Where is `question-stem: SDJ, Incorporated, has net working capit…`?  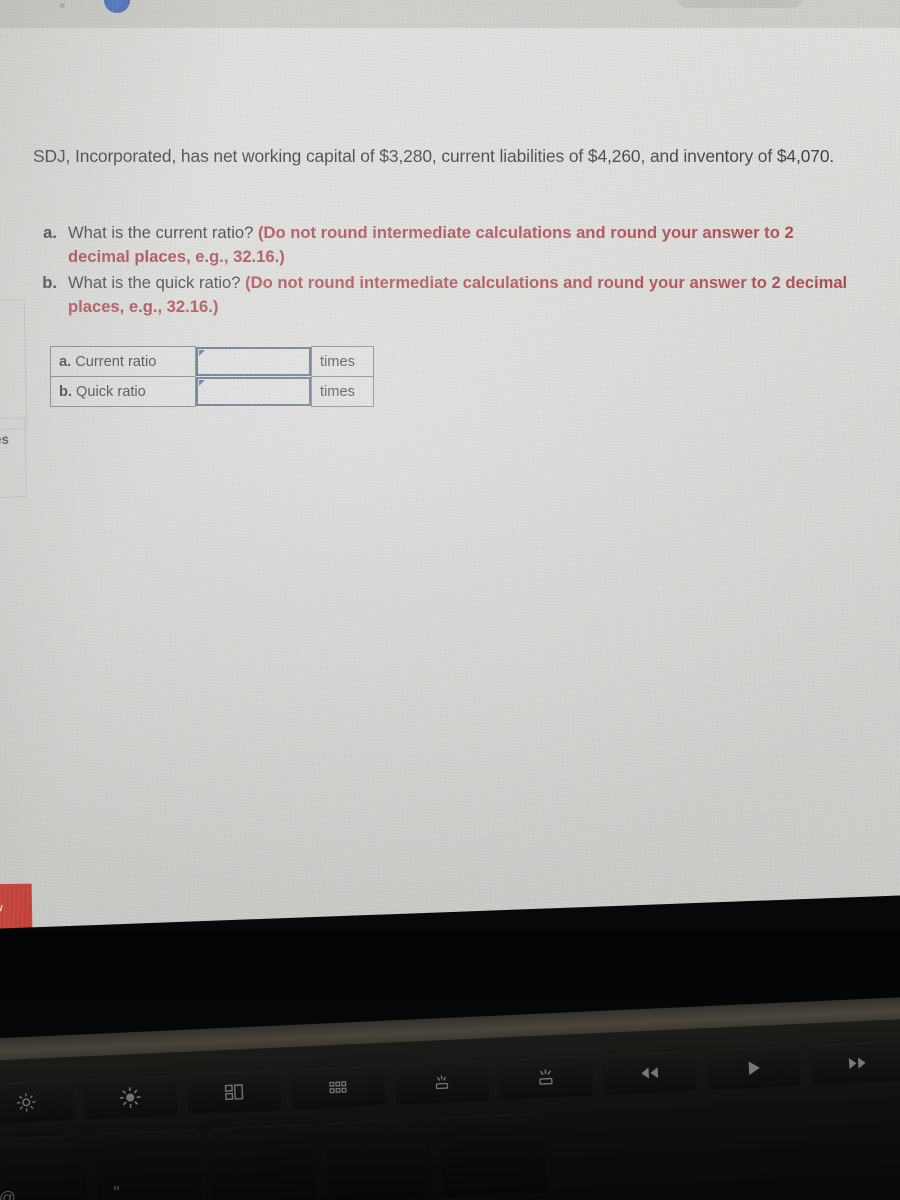 question-stem: SDJ, Incorporated, has net working capit… is located at coordinates (434, 156).